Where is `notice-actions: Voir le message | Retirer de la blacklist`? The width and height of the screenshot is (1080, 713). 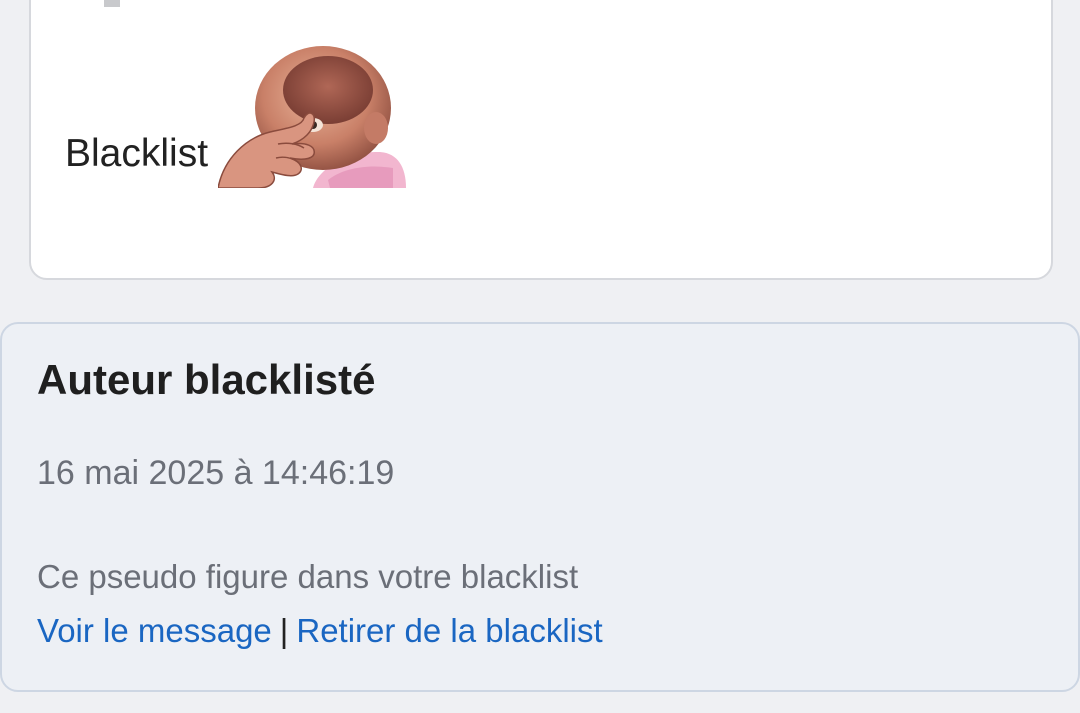
notice-actions: Voir le message | Retirer de la blacklist is located at coordinates (320, 631).